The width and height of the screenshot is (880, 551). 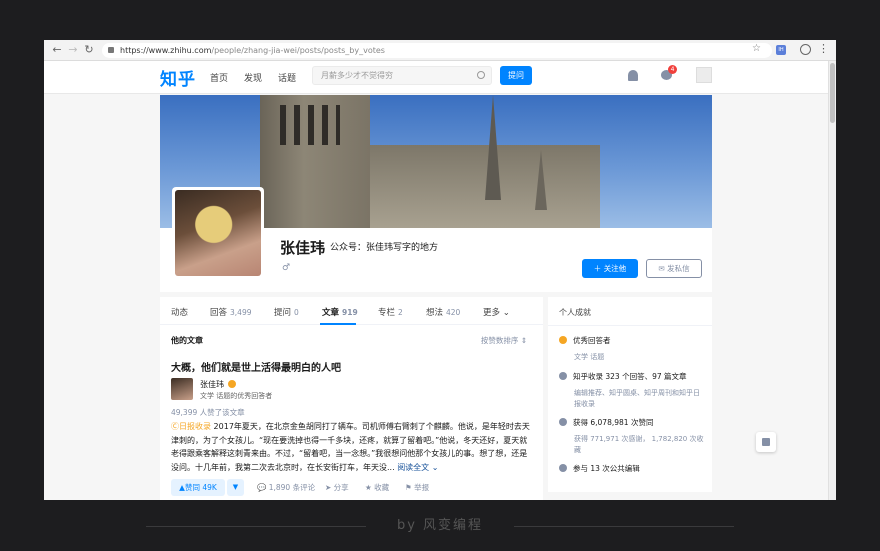 What do you see at coordinates (357, 75) in the screenshot?
I see `search-placeholder: 月薪多少才不觉得穷` at bounding box center [357, 75].